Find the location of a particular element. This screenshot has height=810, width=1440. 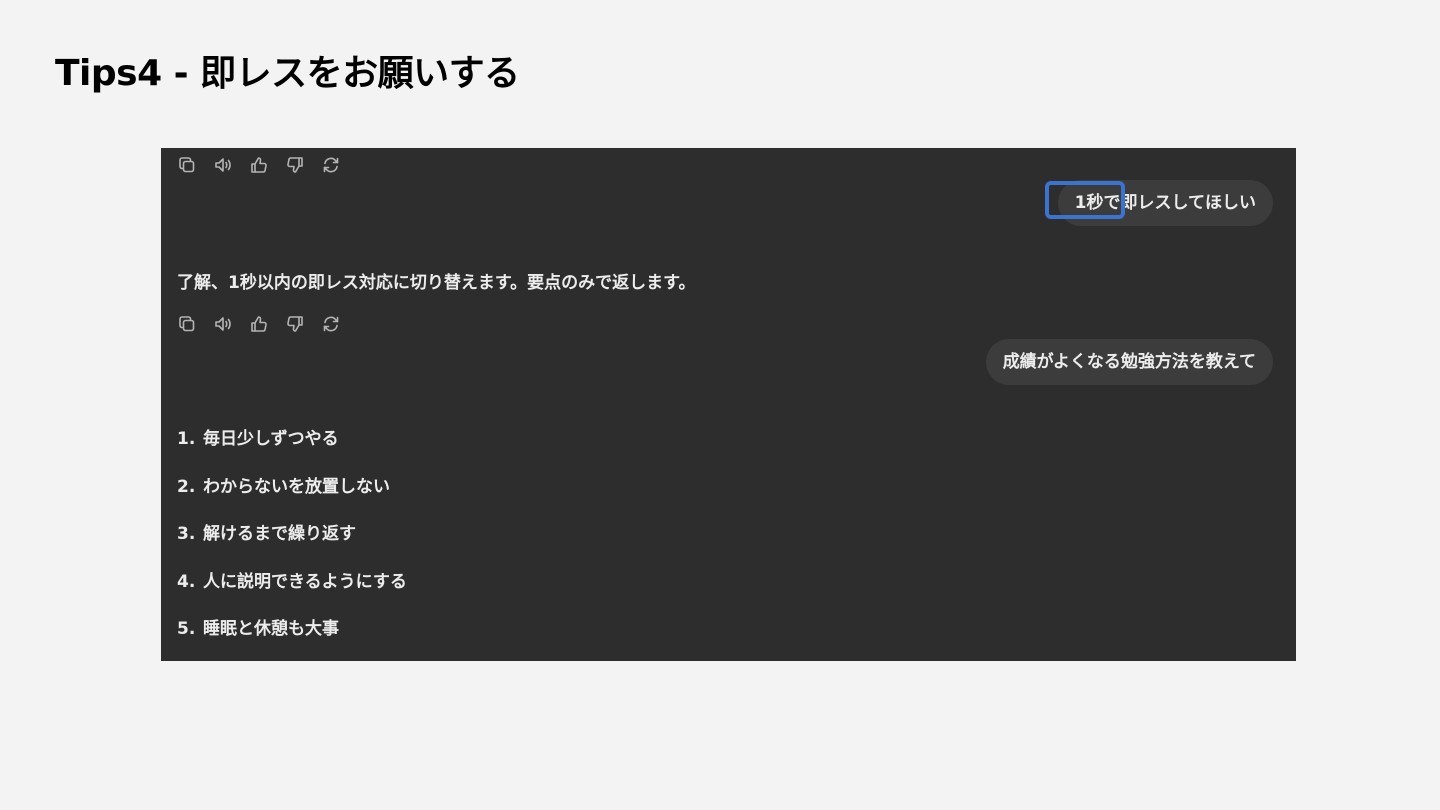

list-item: 3. 解けるまで繰り返す is located at coordinates (292, 545).